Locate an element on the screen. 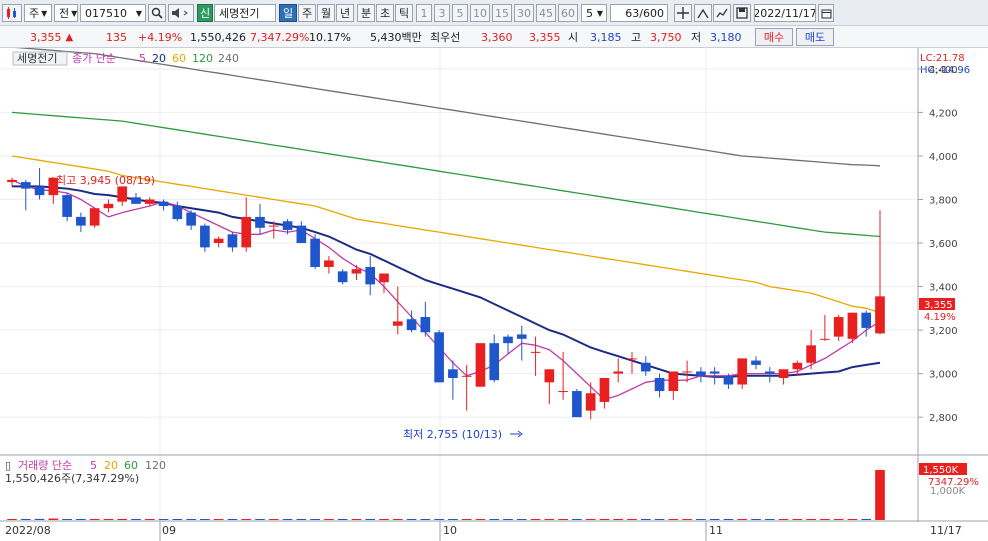 The height and width of the screenshot is (541, 988). interval-button: 60 is located at coordinates (568, 13).